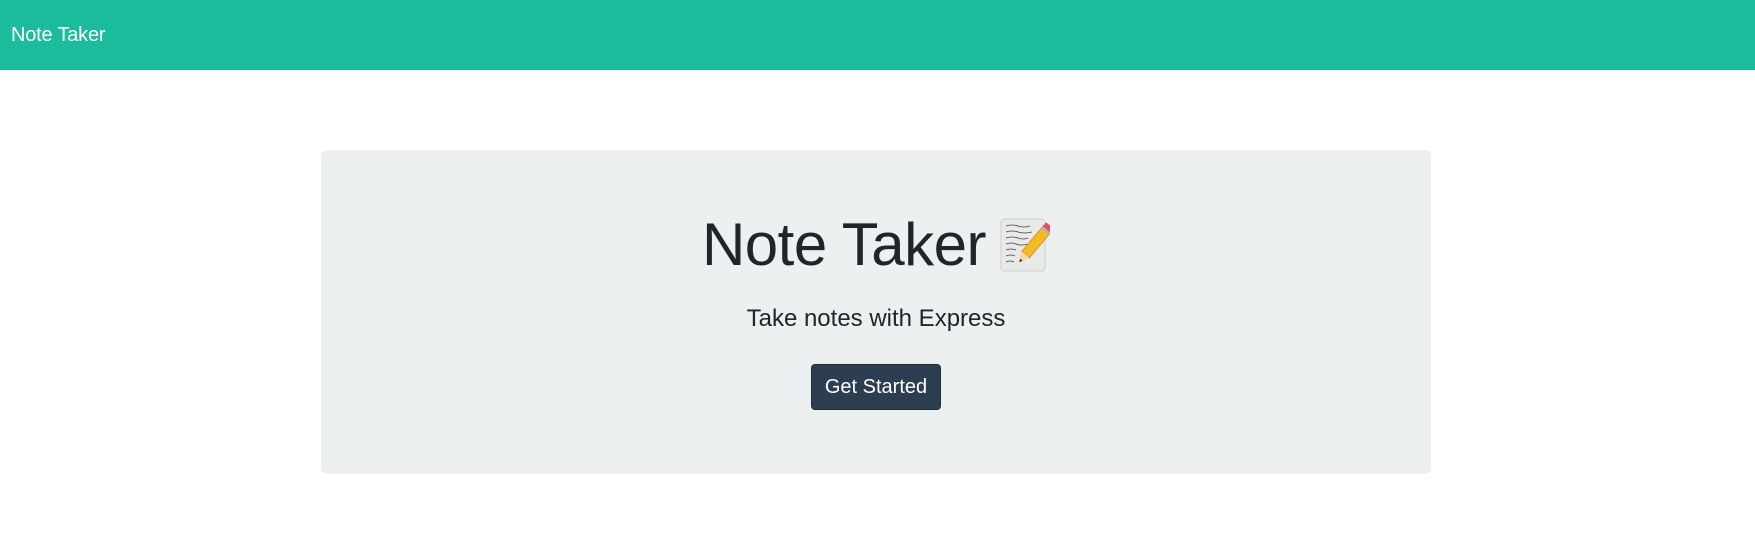 The width and height of the screenshot is (1755, 558). I want to click on hero-title-heading: Note Taker, so click(876, 245).